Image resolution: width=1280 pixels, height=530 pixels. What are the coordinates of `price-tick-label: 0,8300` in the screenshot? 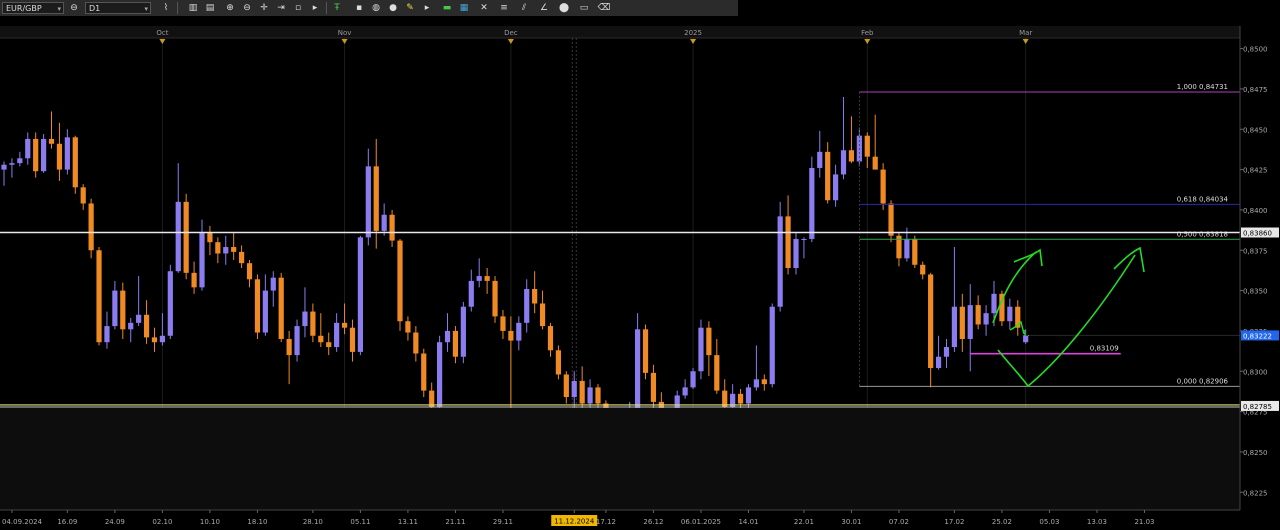 It's located at (1255, 372).